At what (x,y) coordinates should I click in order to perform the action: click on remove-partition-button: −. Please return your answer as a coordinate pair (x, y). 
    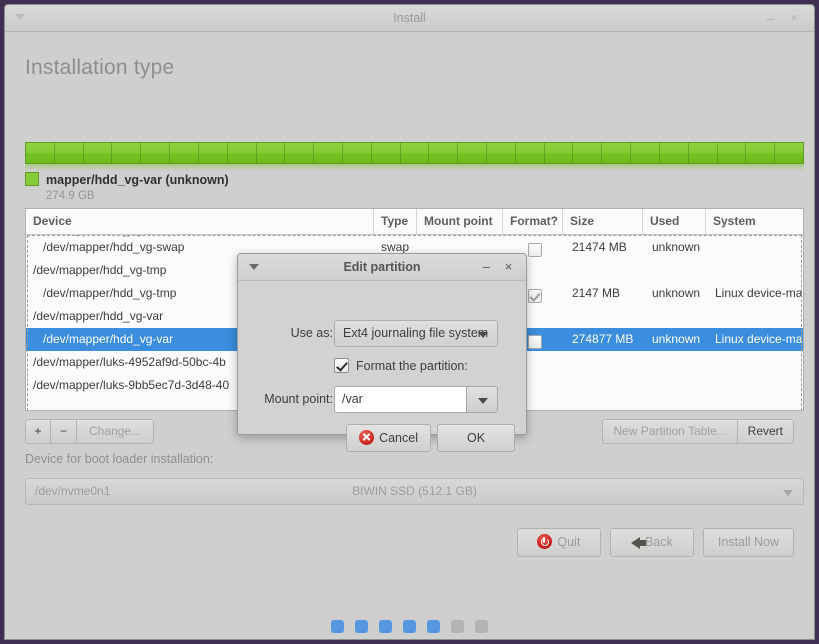
    Looking at the image, I should click on (64, 431).